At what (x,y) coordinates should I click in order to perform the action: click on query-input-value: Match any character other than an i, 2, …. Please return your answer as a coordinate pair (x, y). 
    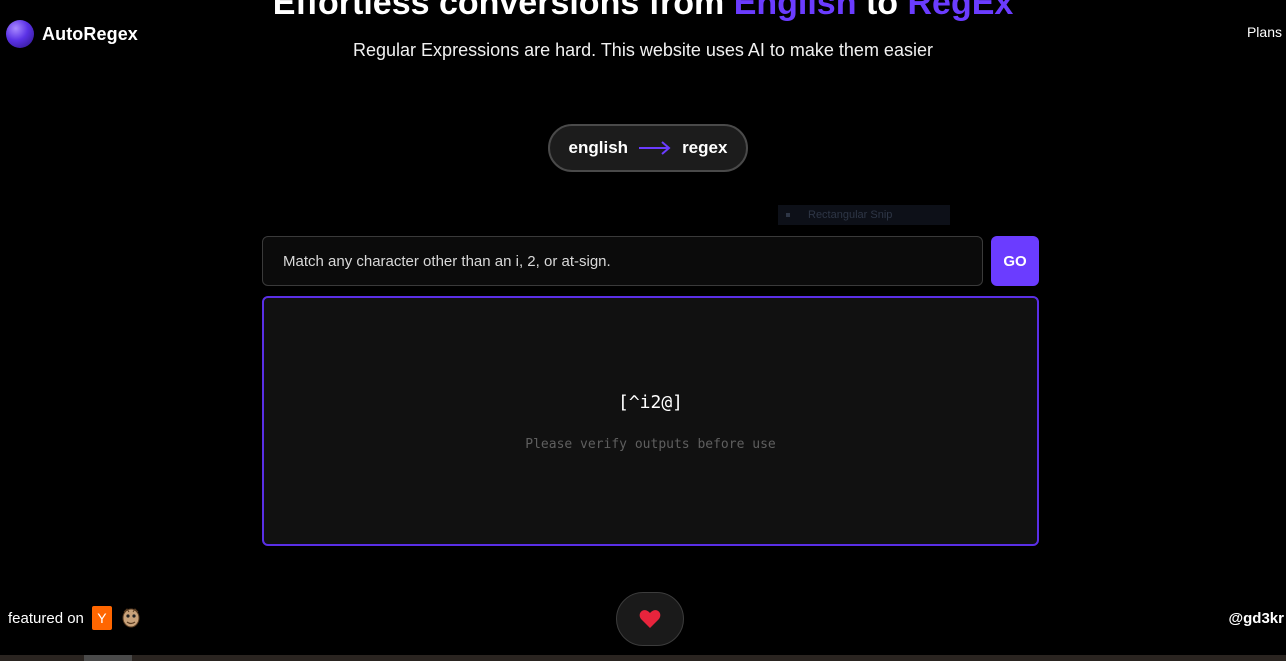
    Looking at the image, I should click on (447, 261).